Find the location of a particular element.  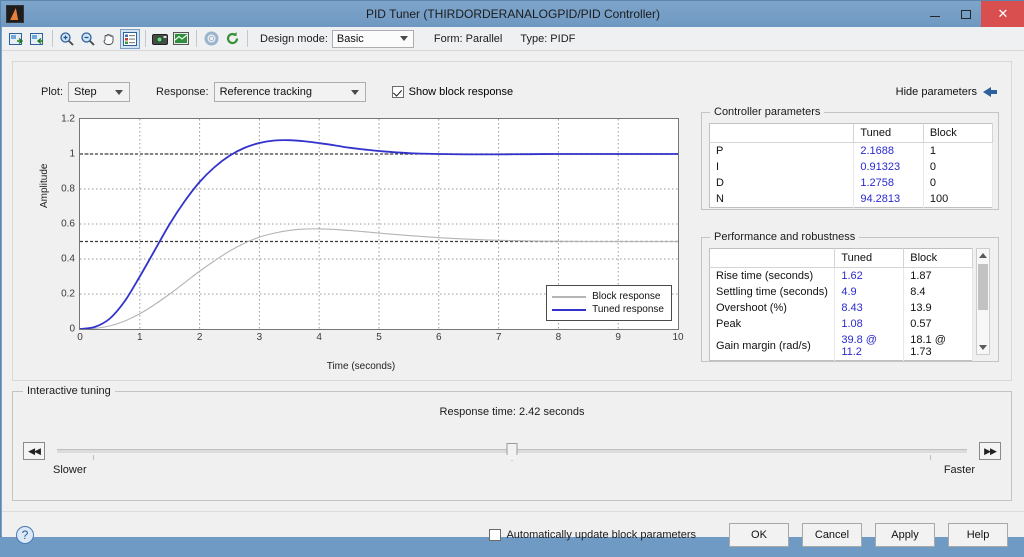

performance-table-scrollbar is located at coordinates (983, 301).